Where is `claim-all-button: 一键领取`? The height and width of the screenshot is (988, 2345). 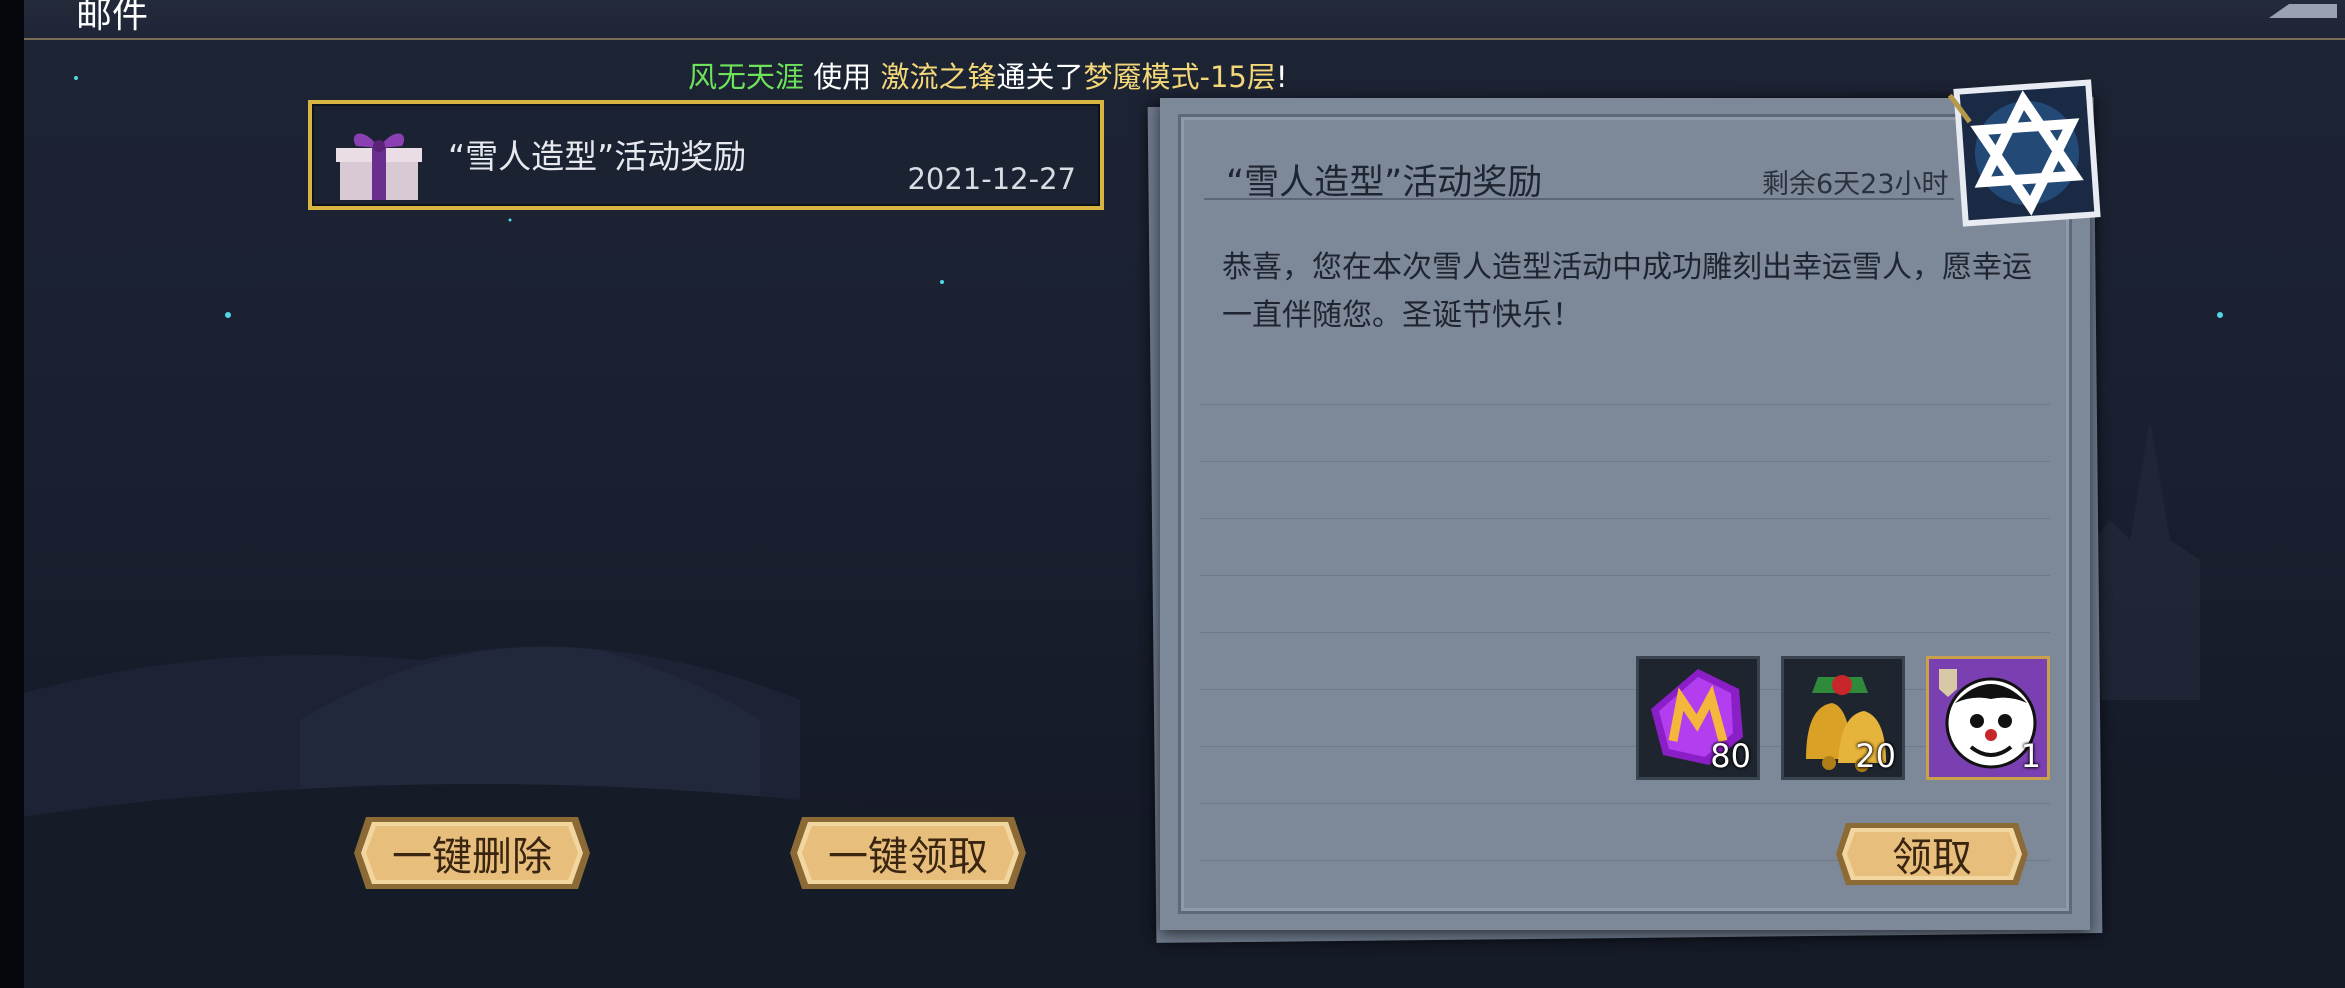
claim-all-button: 一键领取 is located at coordinates (908, 853).